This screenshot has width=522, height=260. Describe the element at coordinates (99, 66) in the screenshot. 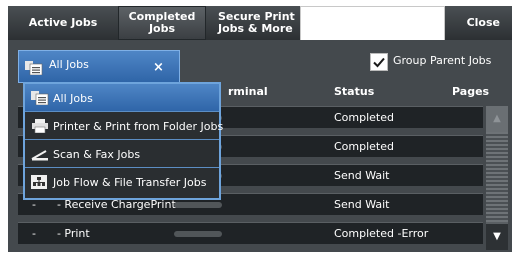

I see `job-filter-dropdown: All Jobs ×` at that location.